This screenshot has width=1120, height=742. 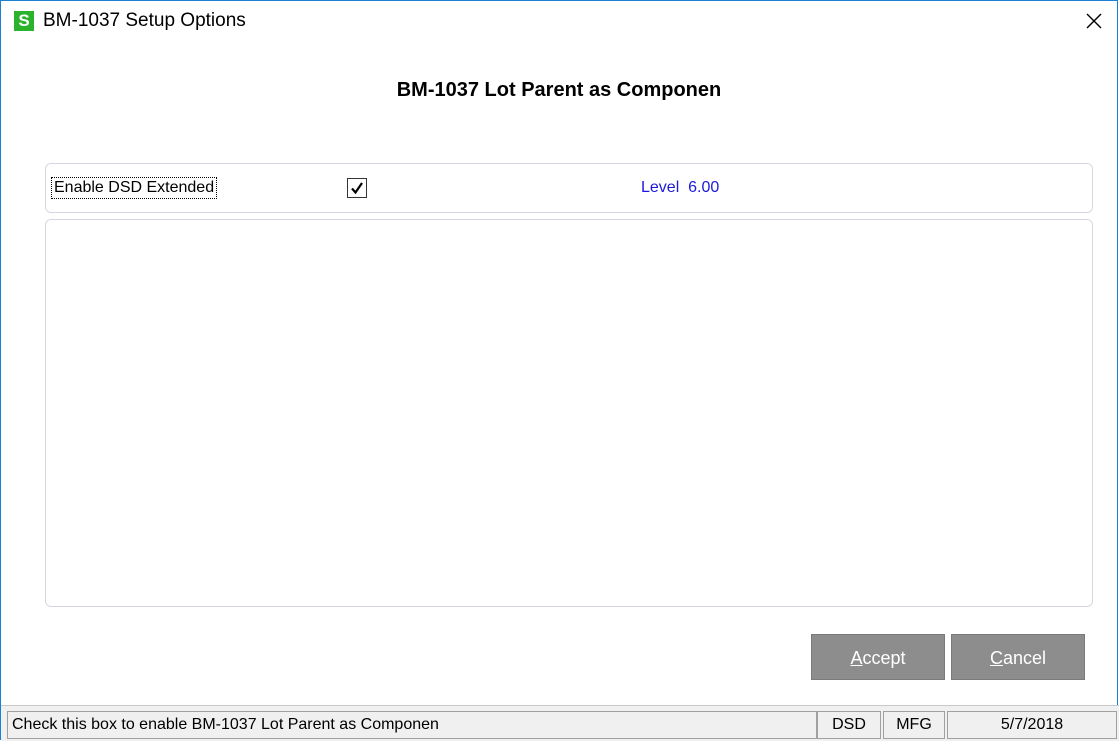 I want to click on level-text: Level 6.00, so click(x=680, y=187).